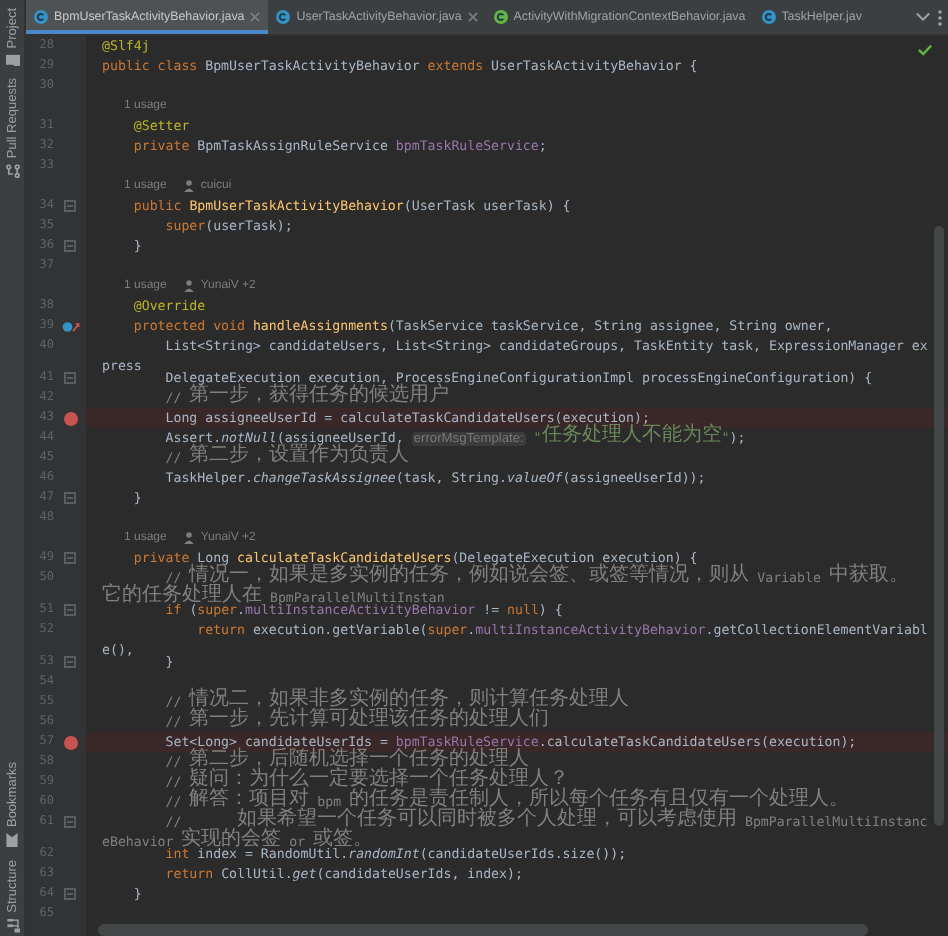 This screenshot has width=948, height=936. I want to click on structure-icon, so click(12, 925).